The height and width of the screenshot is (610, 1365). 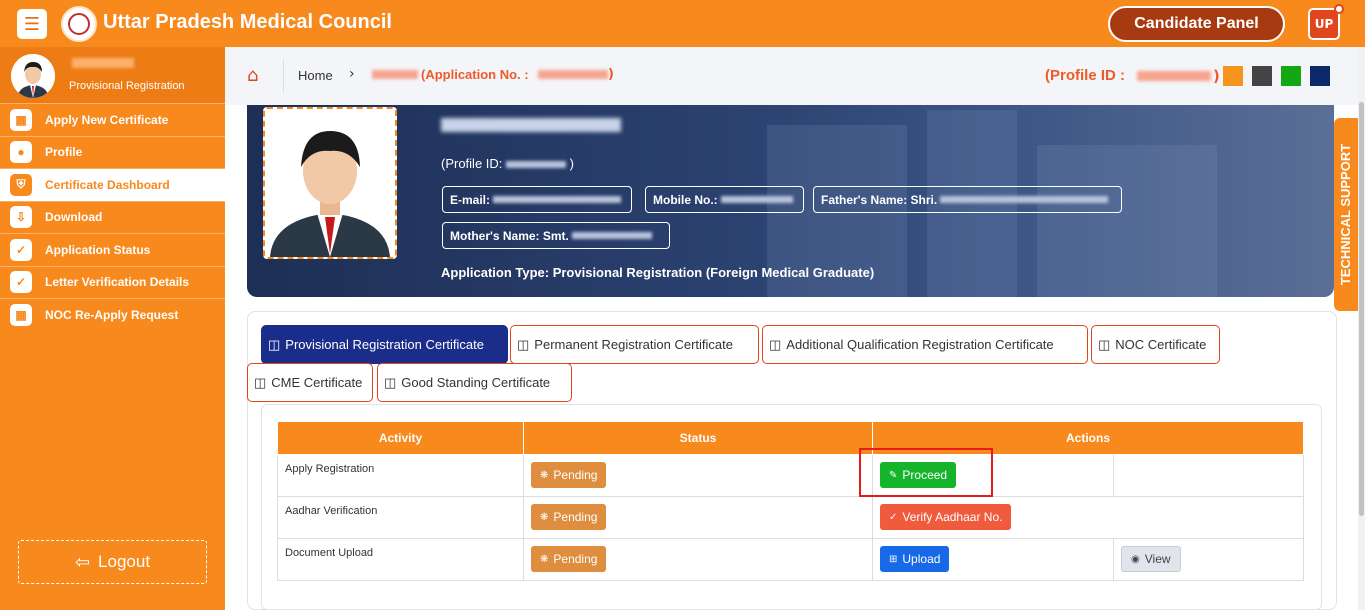 I want to click on table-row: Apply Registration ❋ Pending ✎ Proceed, so click(x=790, y=475).